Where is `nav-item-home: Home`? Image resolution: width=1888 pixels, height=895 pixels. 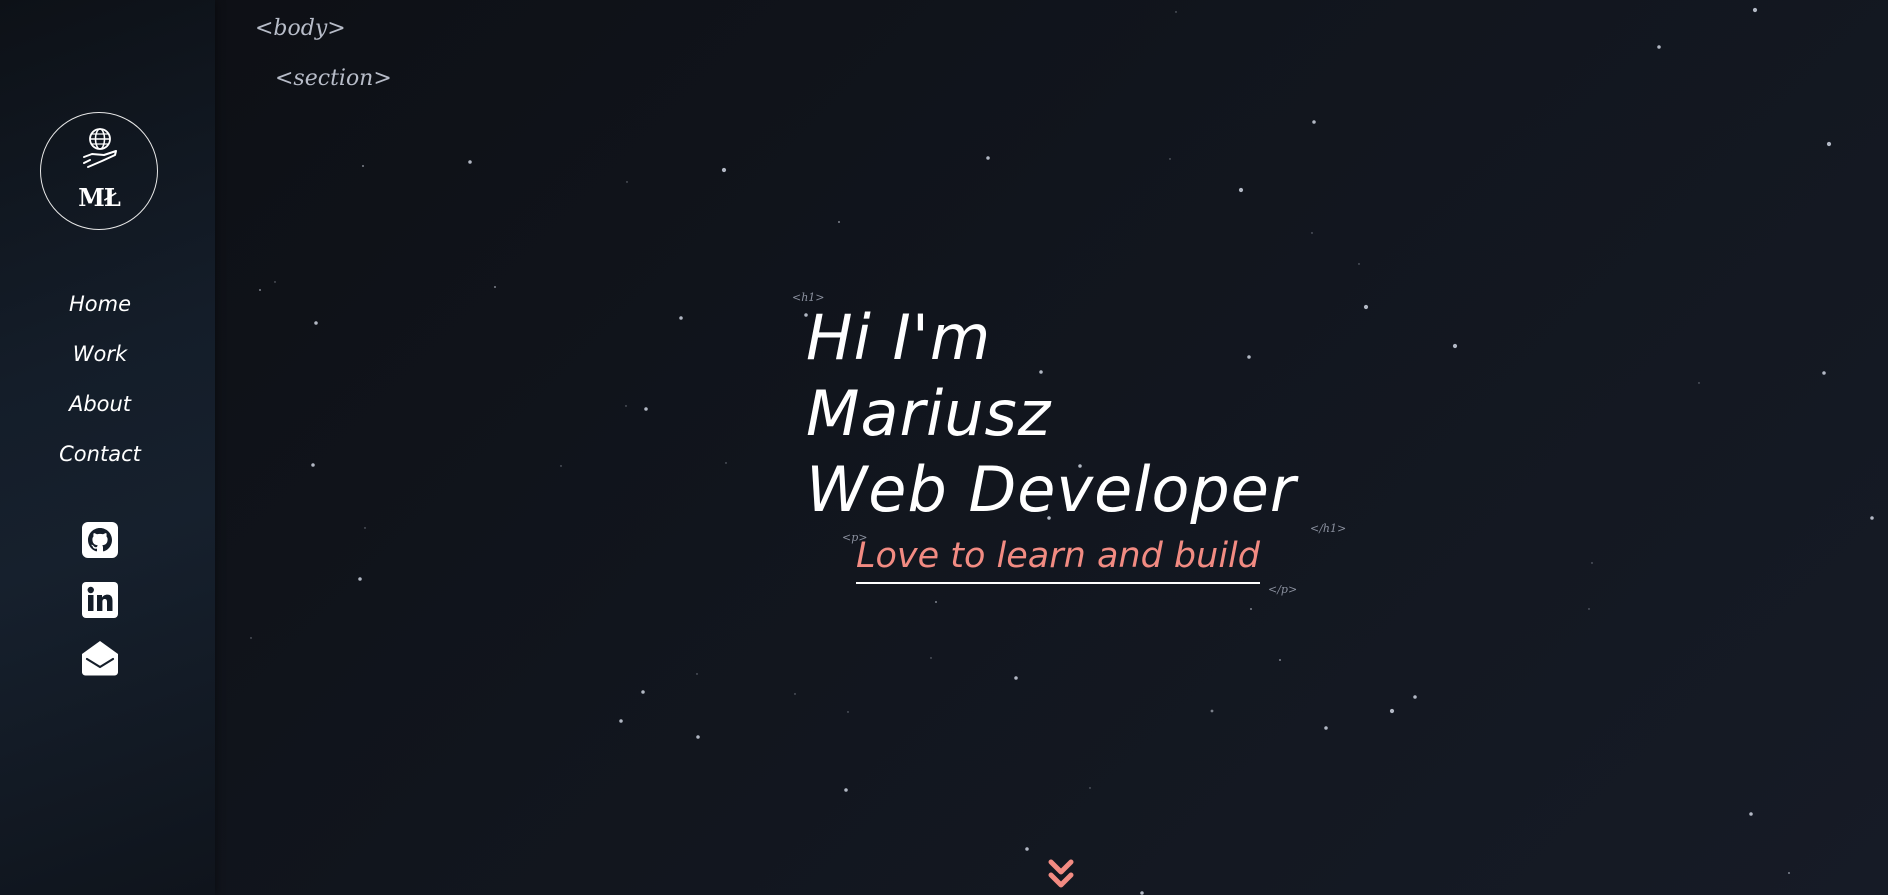 nav-item-home: Home is located at coordinates (100, 311).